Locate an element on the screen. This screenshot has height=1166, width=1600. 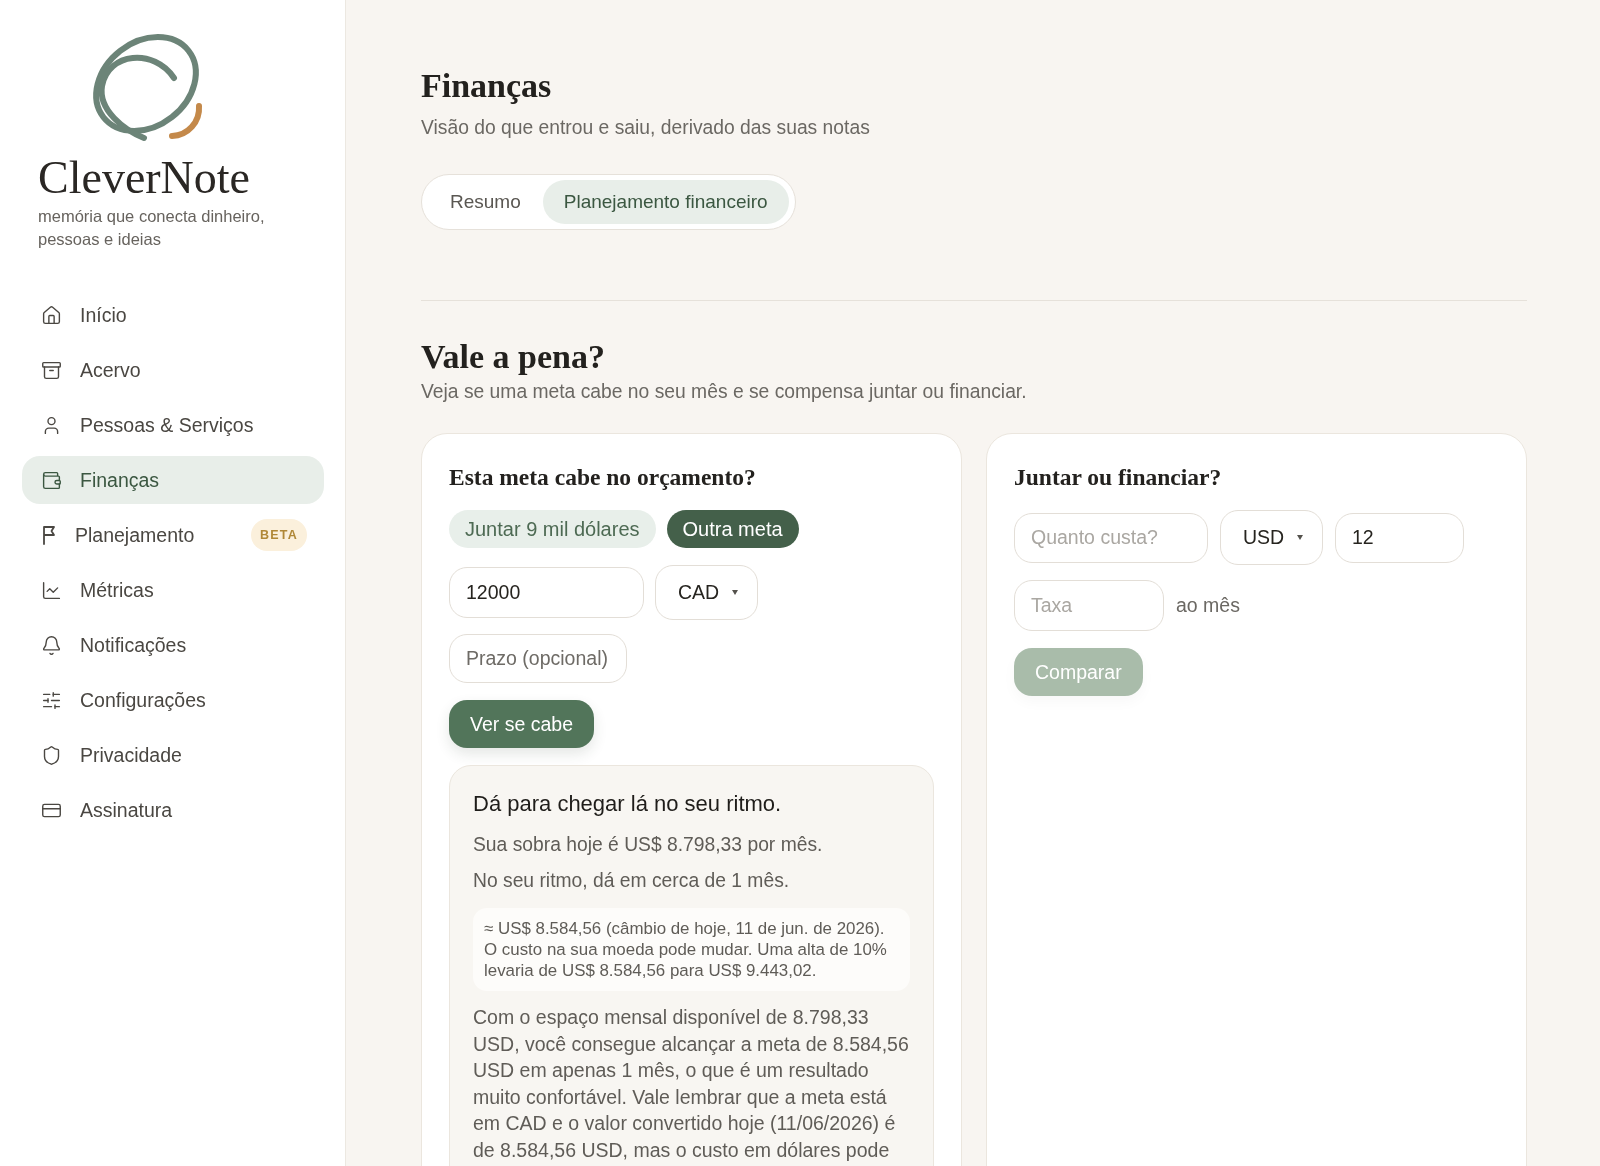
nav-item: Notificações is located at coordinates (173, 645).